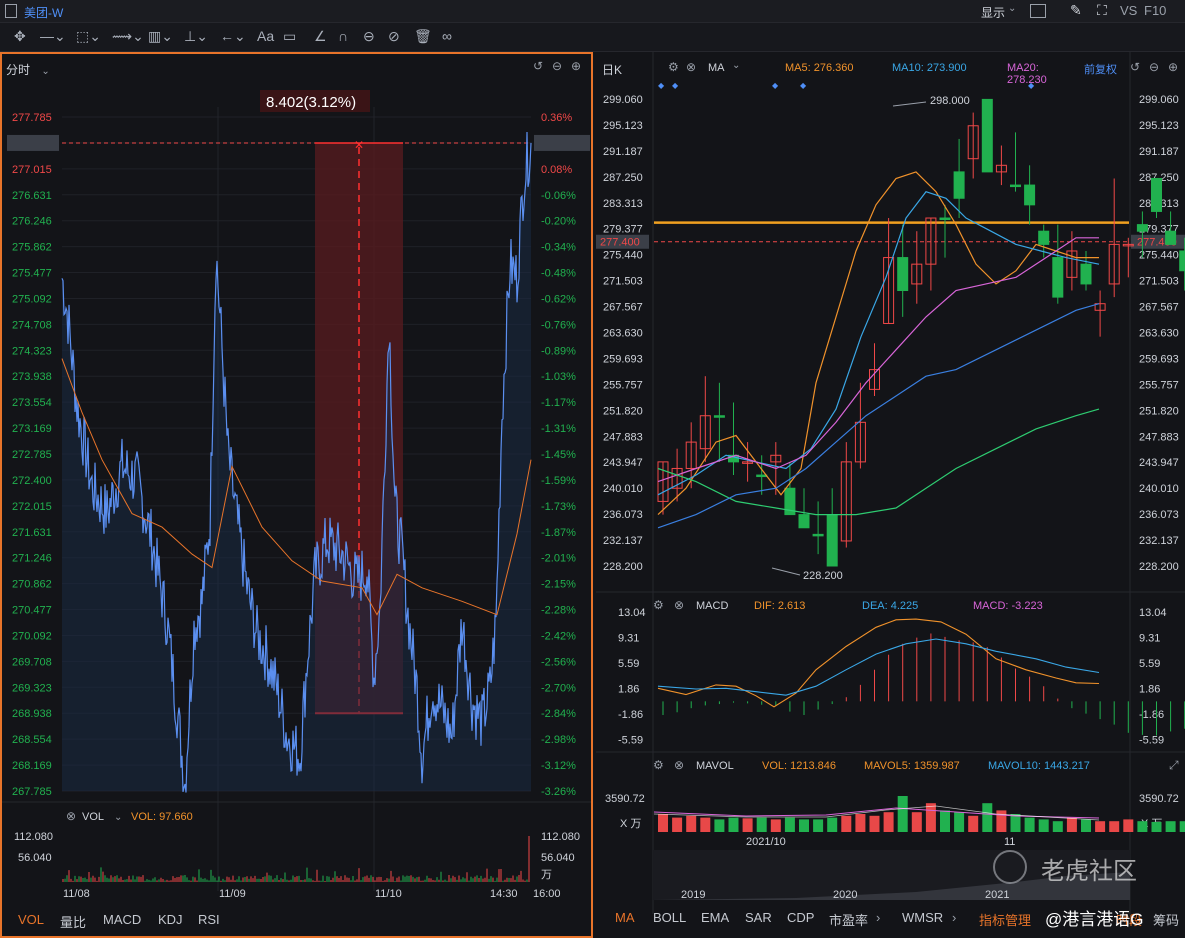  What do you see at coordinates (122, 919) in the screenshot?
I see `tab-macd: MACD` at bounding box center [122, 919].